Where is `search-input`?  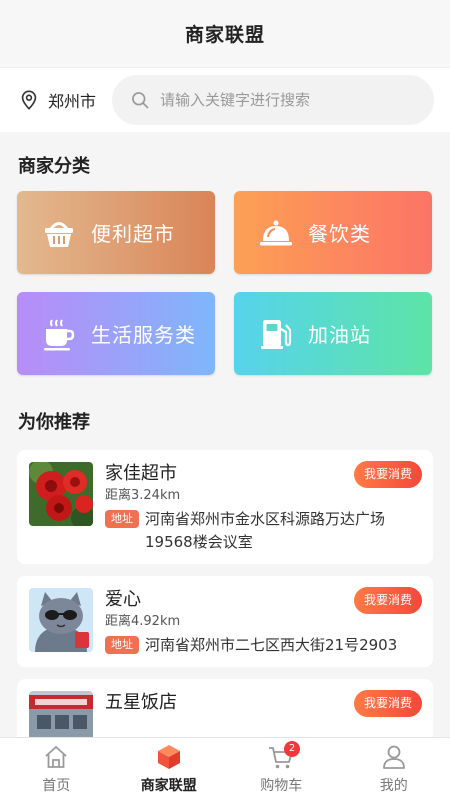
search-input is located at coordinates (288, 100).